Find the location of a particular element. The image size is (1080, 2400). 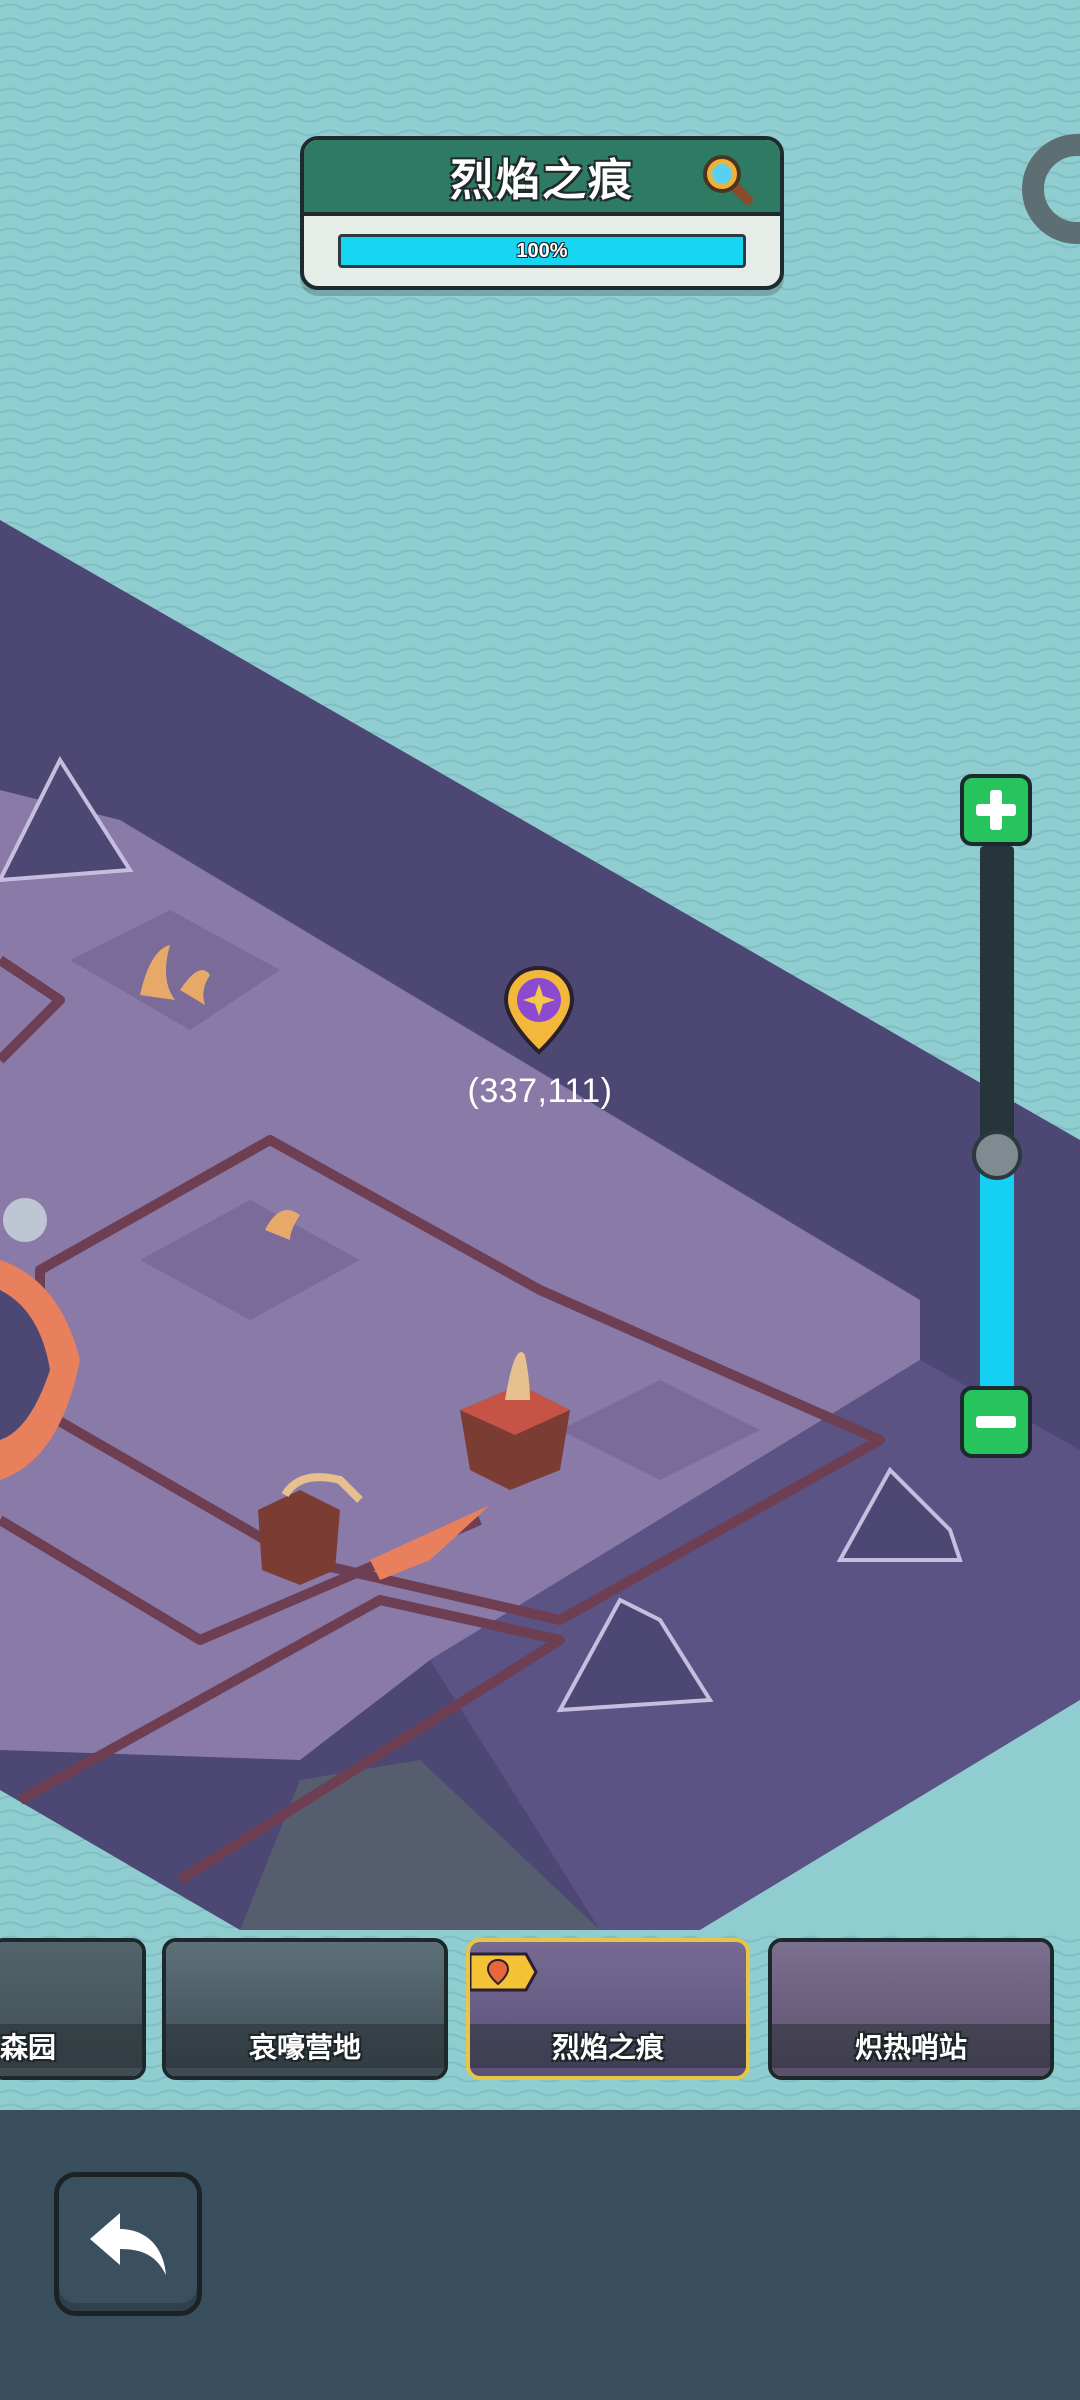

zoom-slider-track is located at coordinates (997, 1117).